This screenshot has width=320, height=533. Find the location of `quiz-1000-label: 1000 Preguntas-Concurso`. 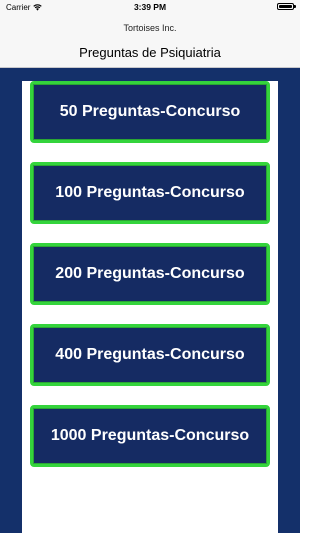

quiz-1000-label: 1000 Preguntas-Concurso is located at coordinates (150, 435).